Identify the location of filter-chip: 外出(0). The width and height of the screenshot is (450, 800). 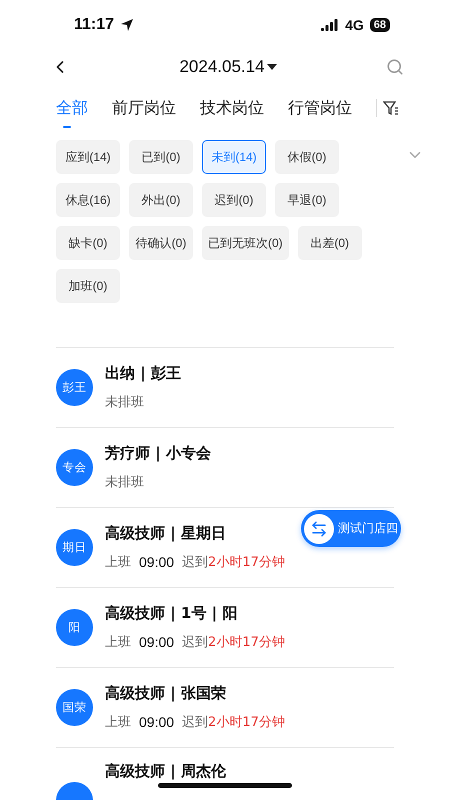
(161, 200).